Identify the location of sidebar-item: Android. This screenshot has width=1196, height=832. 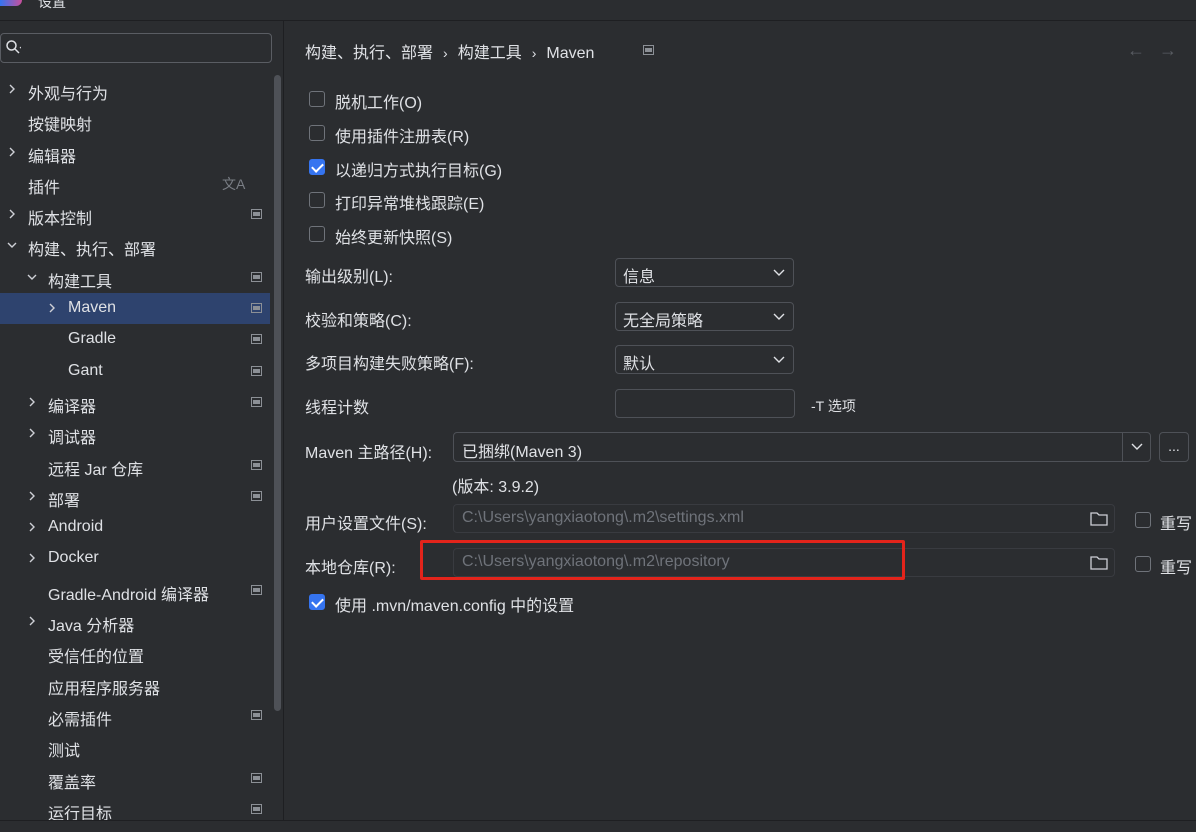
(135, 527).